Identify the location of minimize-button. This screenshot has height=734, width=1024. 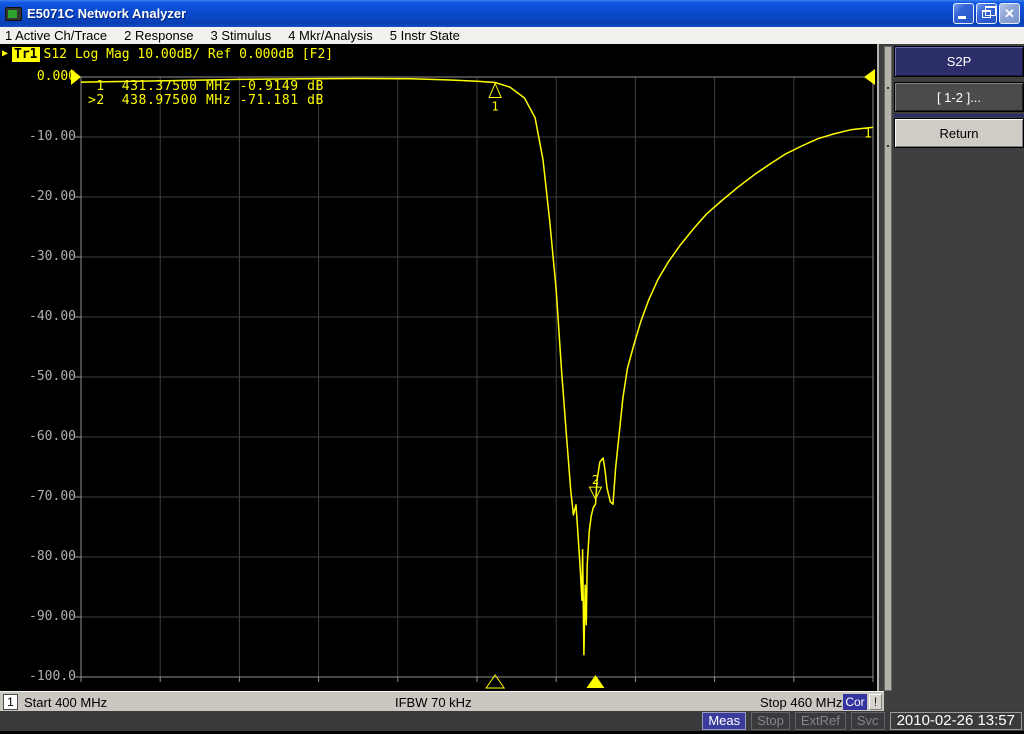
(963, 13).